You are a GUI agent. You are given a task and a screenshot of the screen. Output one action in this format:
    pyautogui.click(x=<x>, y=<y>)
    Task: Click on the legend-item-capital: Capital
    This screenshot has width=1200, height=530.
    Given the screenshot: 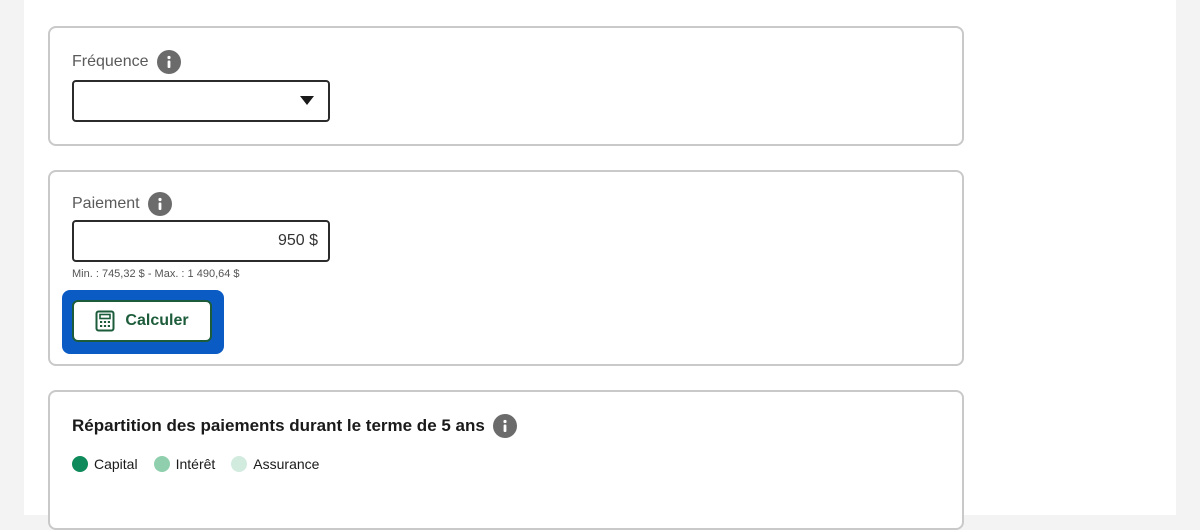 What is the action you would take?
    pyautogui.click(x=105, y=464)
    